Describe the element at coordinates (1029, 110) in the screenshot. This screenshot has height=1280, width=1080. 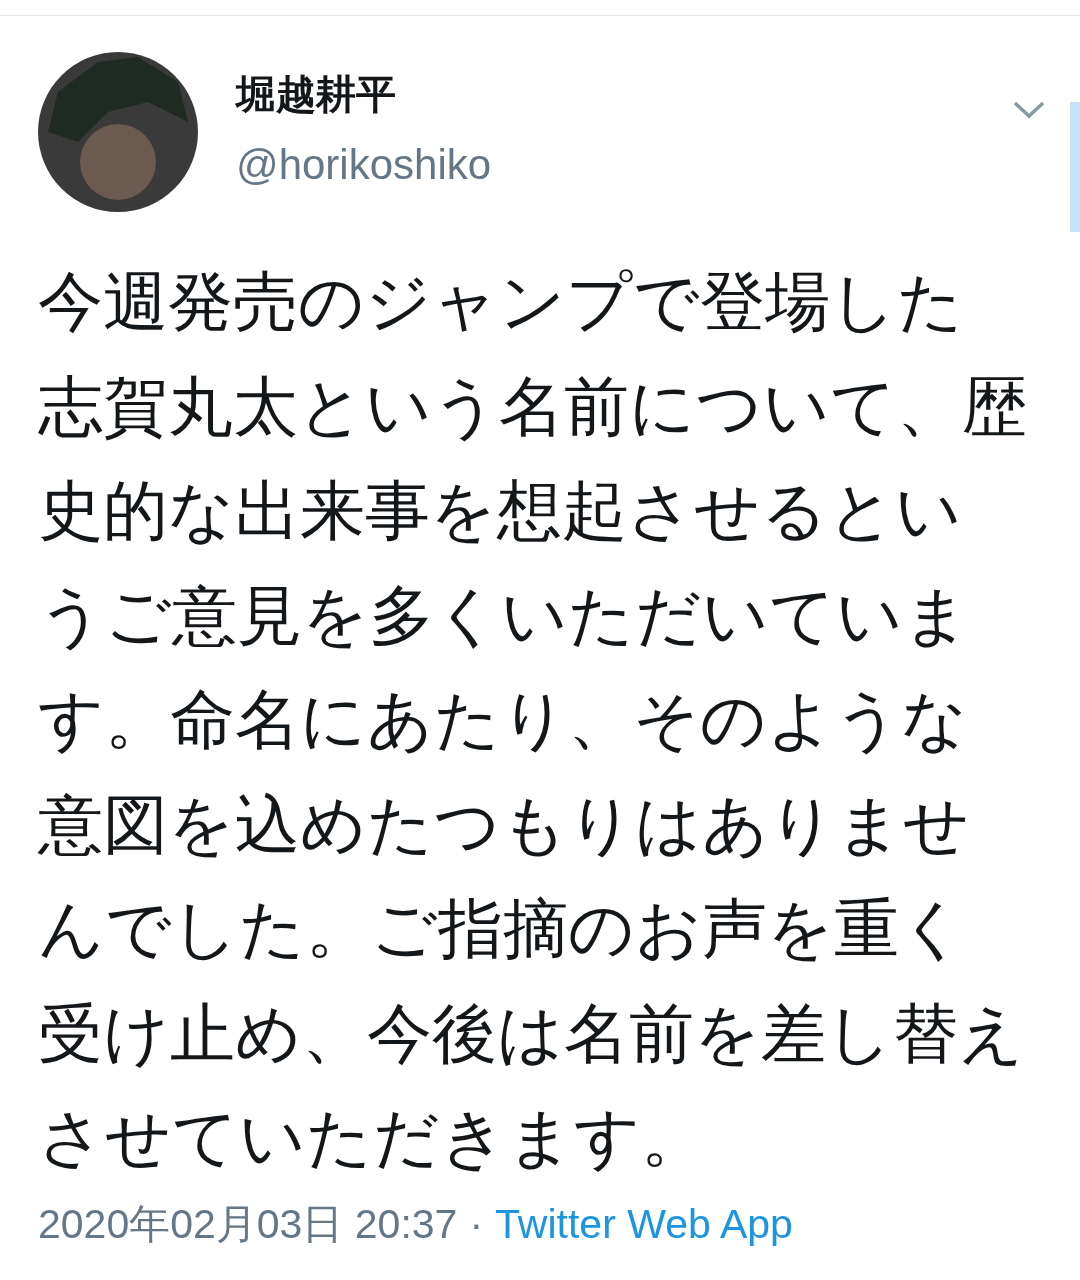
I see `chevron-down-icon` at that location.